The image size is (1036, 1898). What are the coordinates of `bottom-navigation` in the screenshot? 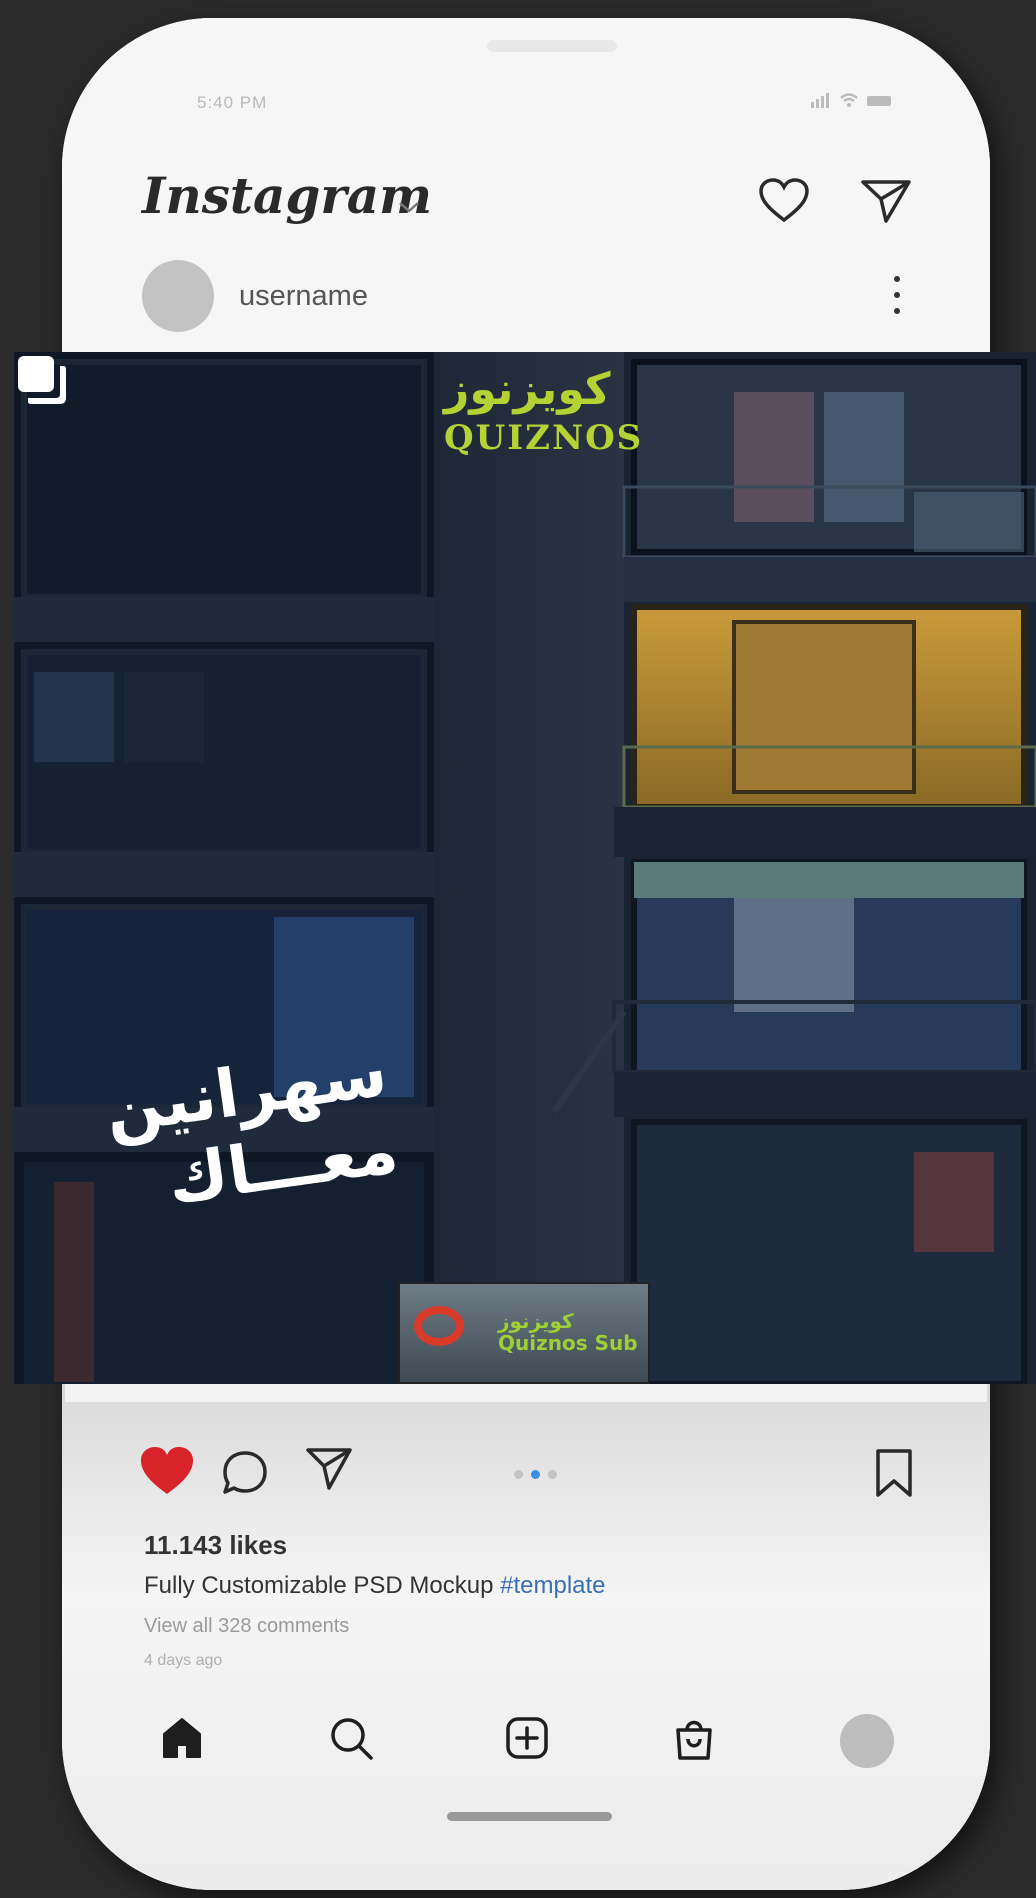 It's located at (526, 1737).